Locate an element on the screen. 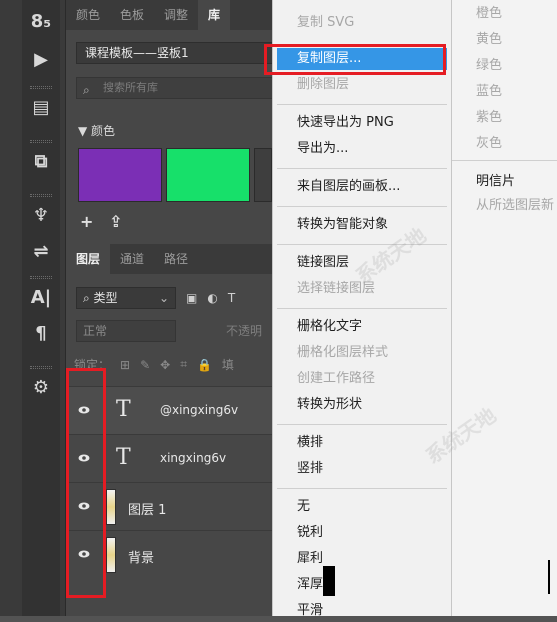  menu-item-horizontal: 横排 is located at coordinates (362, 443).